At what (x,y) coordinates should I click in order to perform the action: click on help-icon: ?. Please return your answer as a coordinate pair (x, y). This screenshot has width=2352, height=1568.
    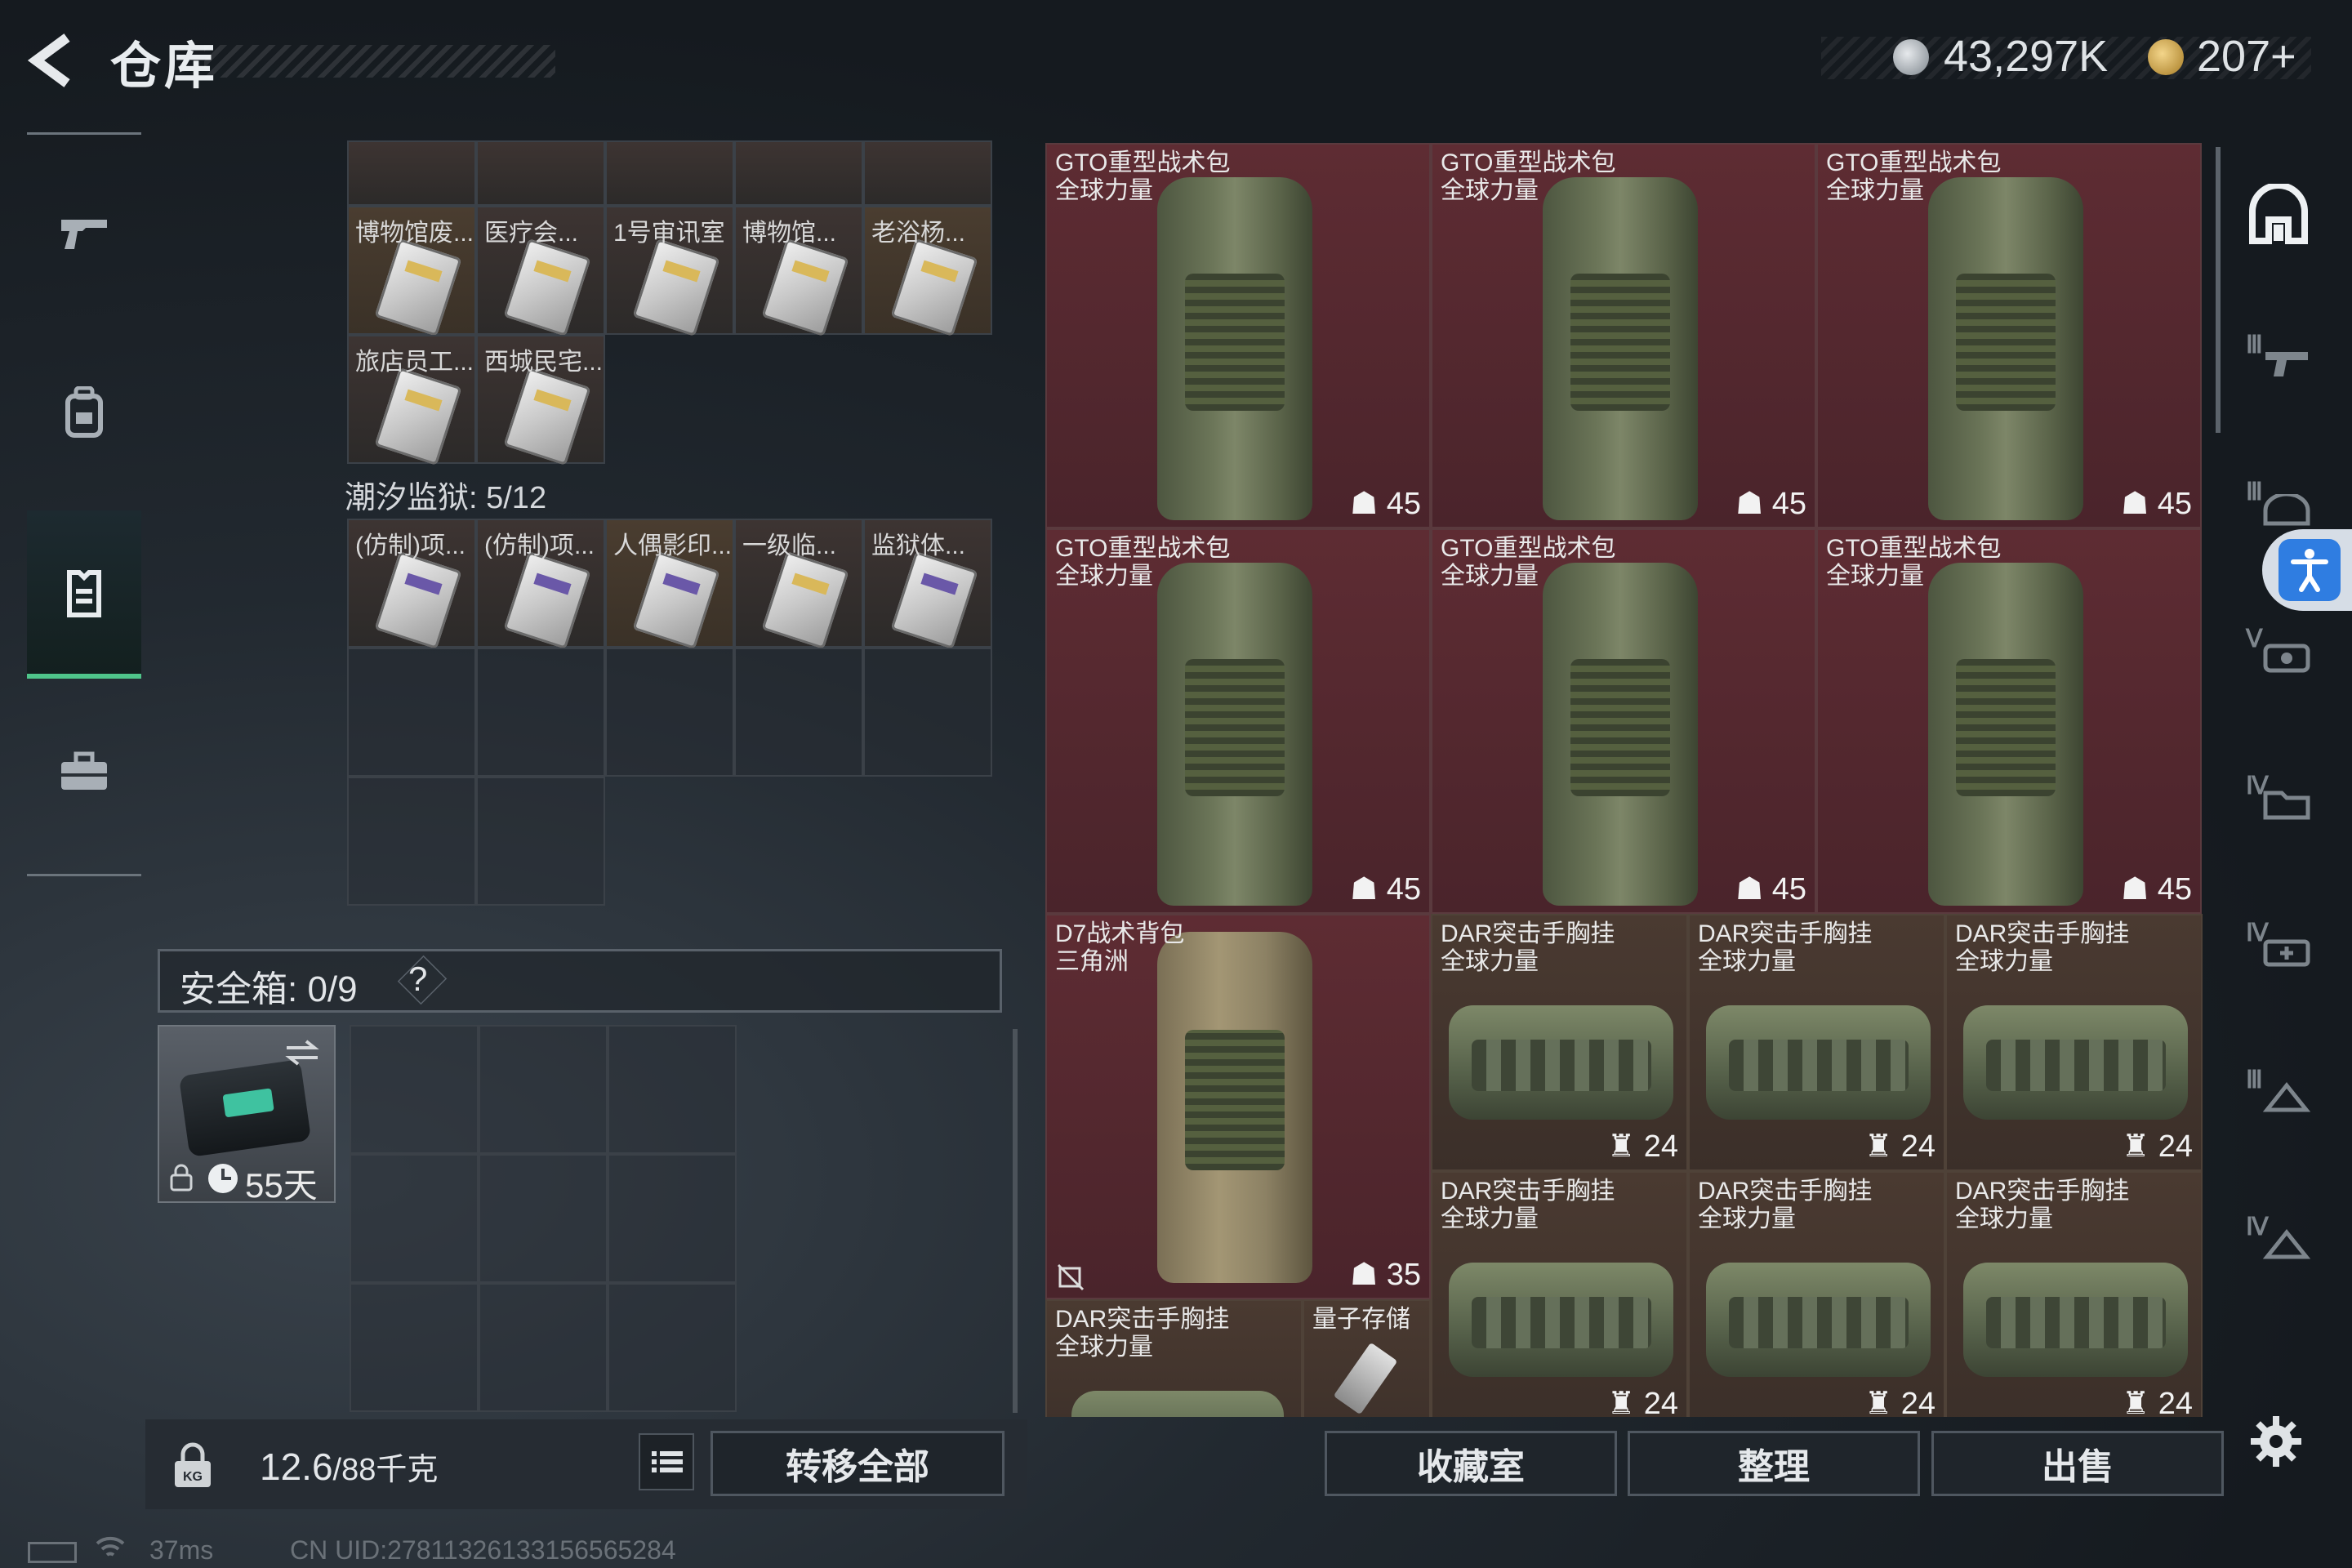
    Looking at the image, I should click on (417, 980).